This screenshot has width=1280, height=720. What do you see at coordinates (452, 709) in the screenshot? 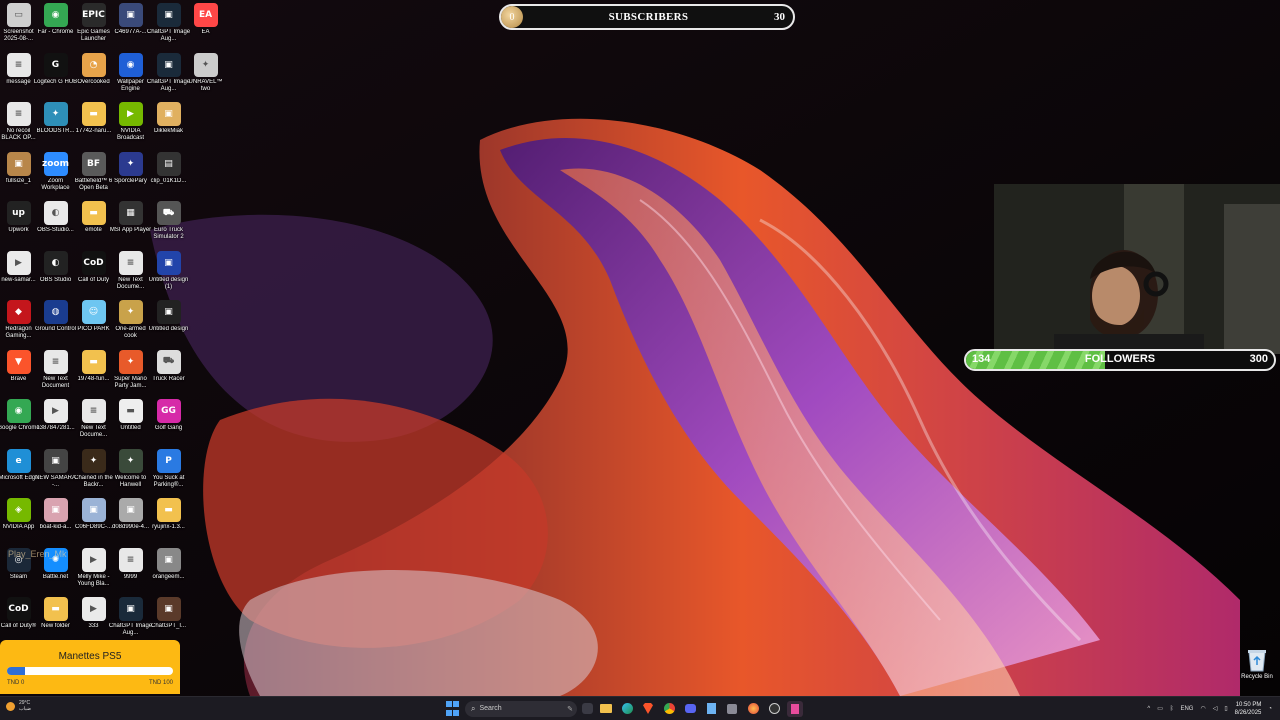
I see `start-button` at bounding box center [452, 709].